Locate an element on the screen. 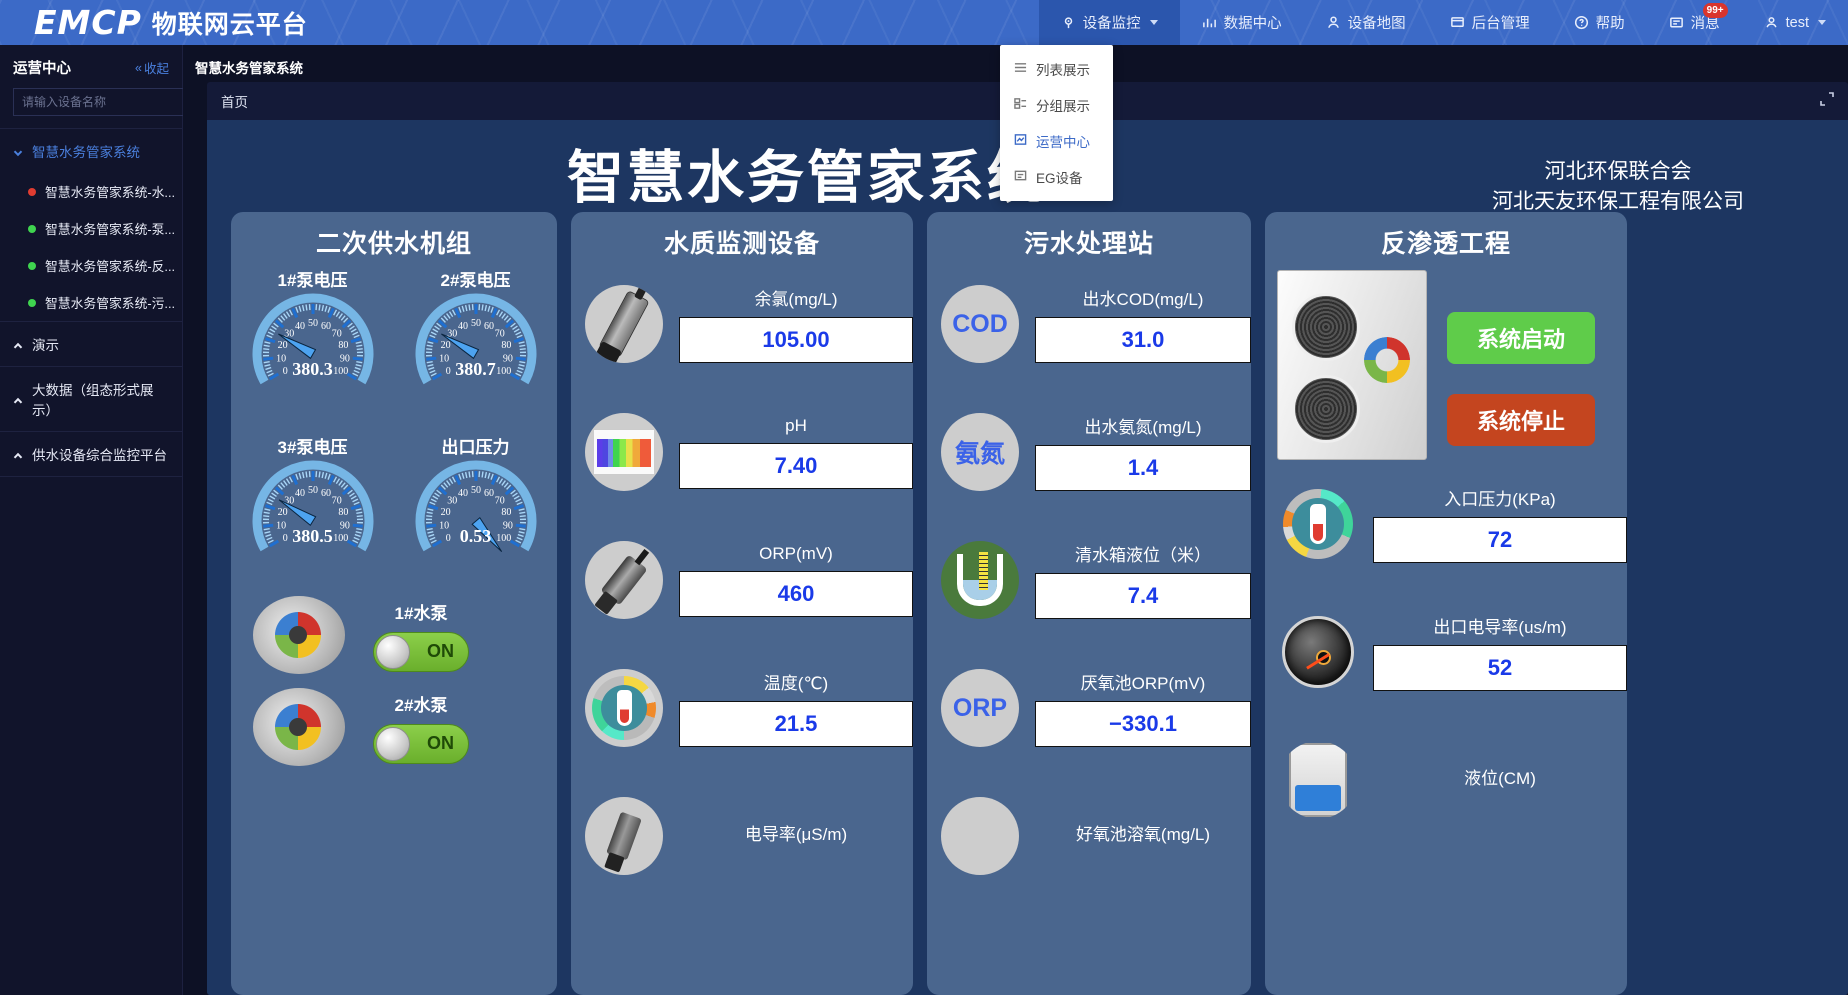 The width and height of the screenshot is (1848, 995). sensor-row-effluent-ammonia: 氨氮 出水氨氮(mg/L) 1.4 is located at coordinates (1089, 452).